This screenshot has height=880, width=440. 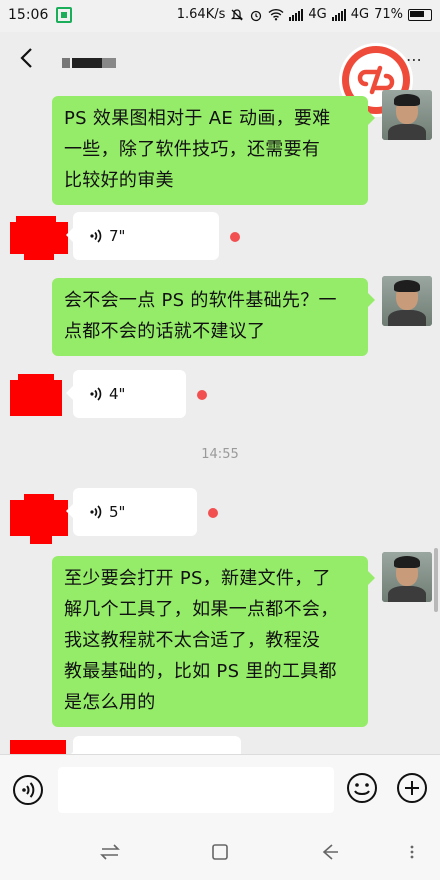 What do you see at coordinates (28, 15) in the screenshot?
I see `status-time: 15:06` at bounding box center [28, 15].